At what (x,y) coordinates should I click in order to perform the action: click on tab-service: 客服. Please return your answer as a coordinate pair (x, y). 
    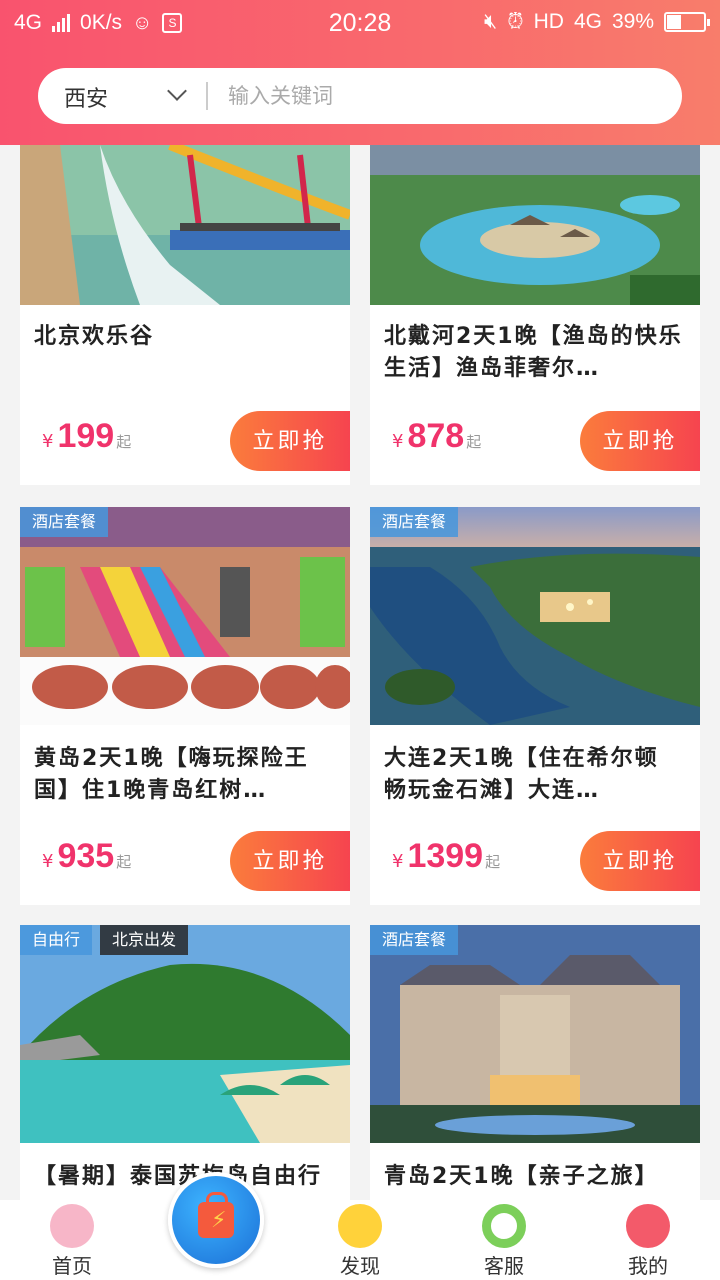
    Looking at the image, I should click on (504, 1240).